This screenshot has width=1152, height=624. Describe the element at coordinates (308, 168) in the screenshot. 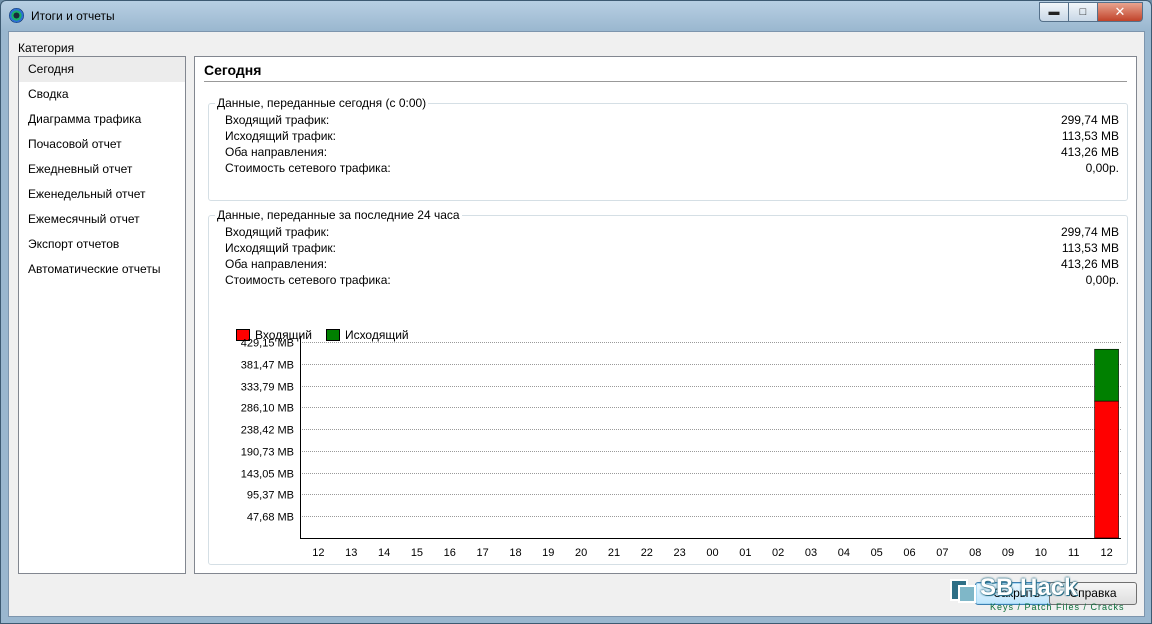

I see `row-label: Стоимость сетевого трафика:` at that location.